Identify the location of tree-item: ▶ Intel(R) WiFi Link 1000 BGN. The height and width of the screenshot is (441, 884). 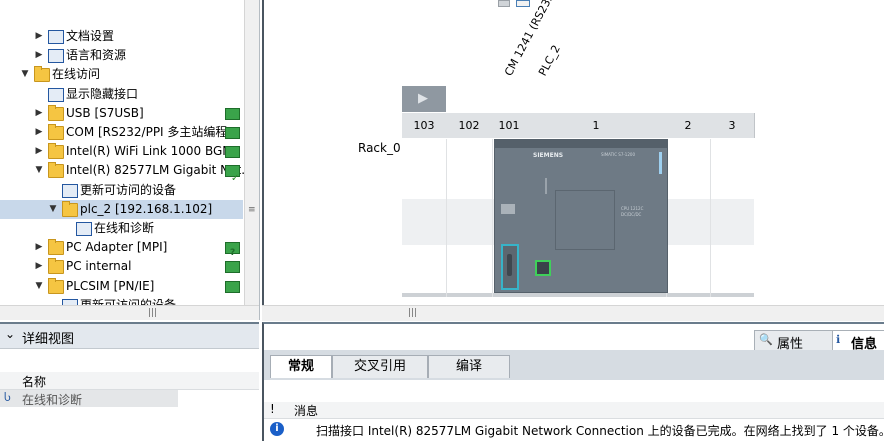
(121, 151).